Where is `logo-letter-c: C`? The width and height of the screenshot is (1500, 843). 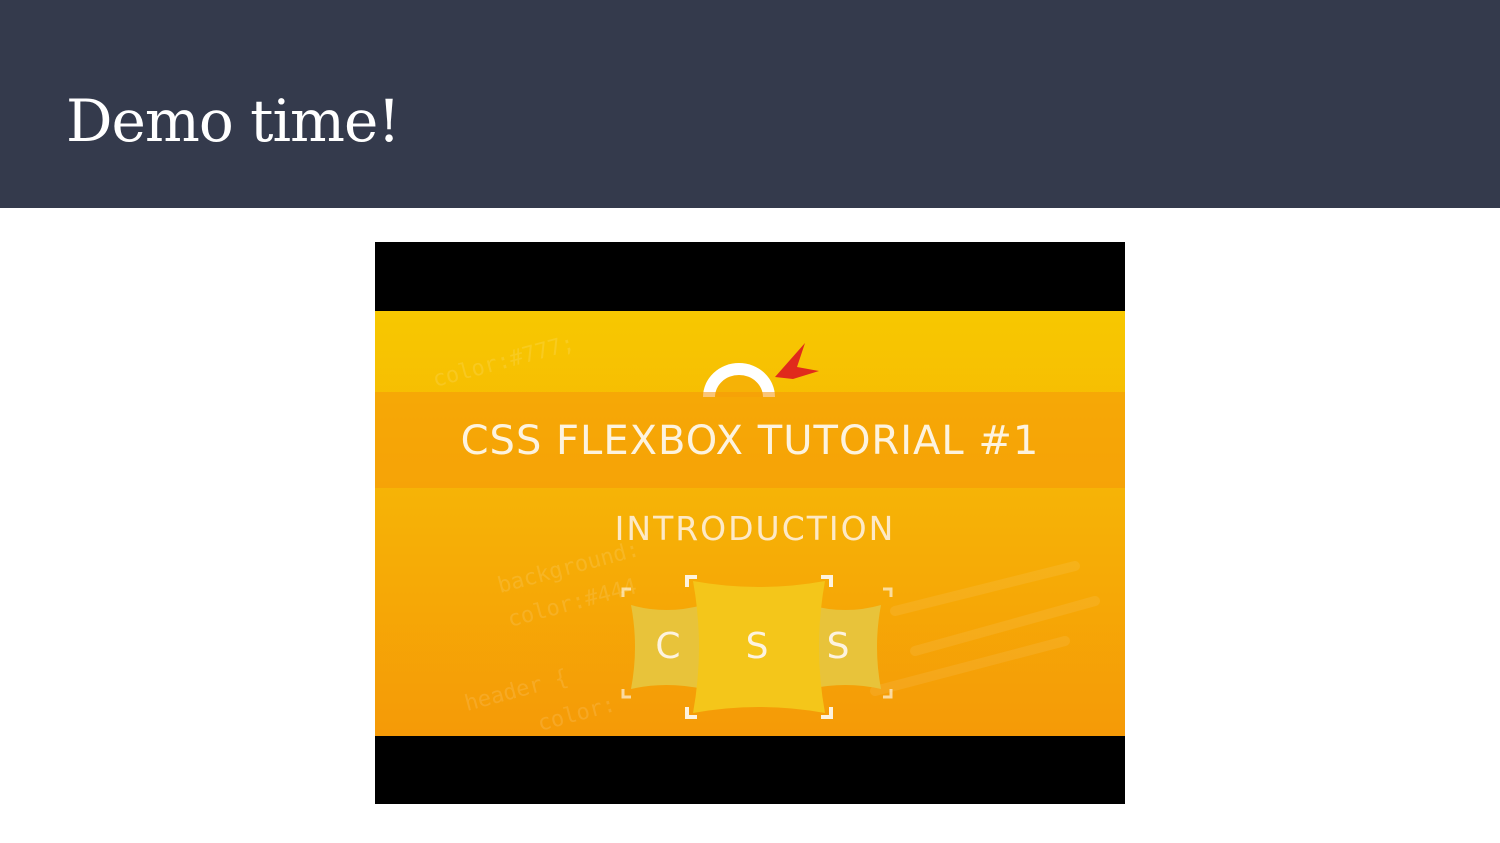 logo-letter-c: C is located at coordinates (668, 646).